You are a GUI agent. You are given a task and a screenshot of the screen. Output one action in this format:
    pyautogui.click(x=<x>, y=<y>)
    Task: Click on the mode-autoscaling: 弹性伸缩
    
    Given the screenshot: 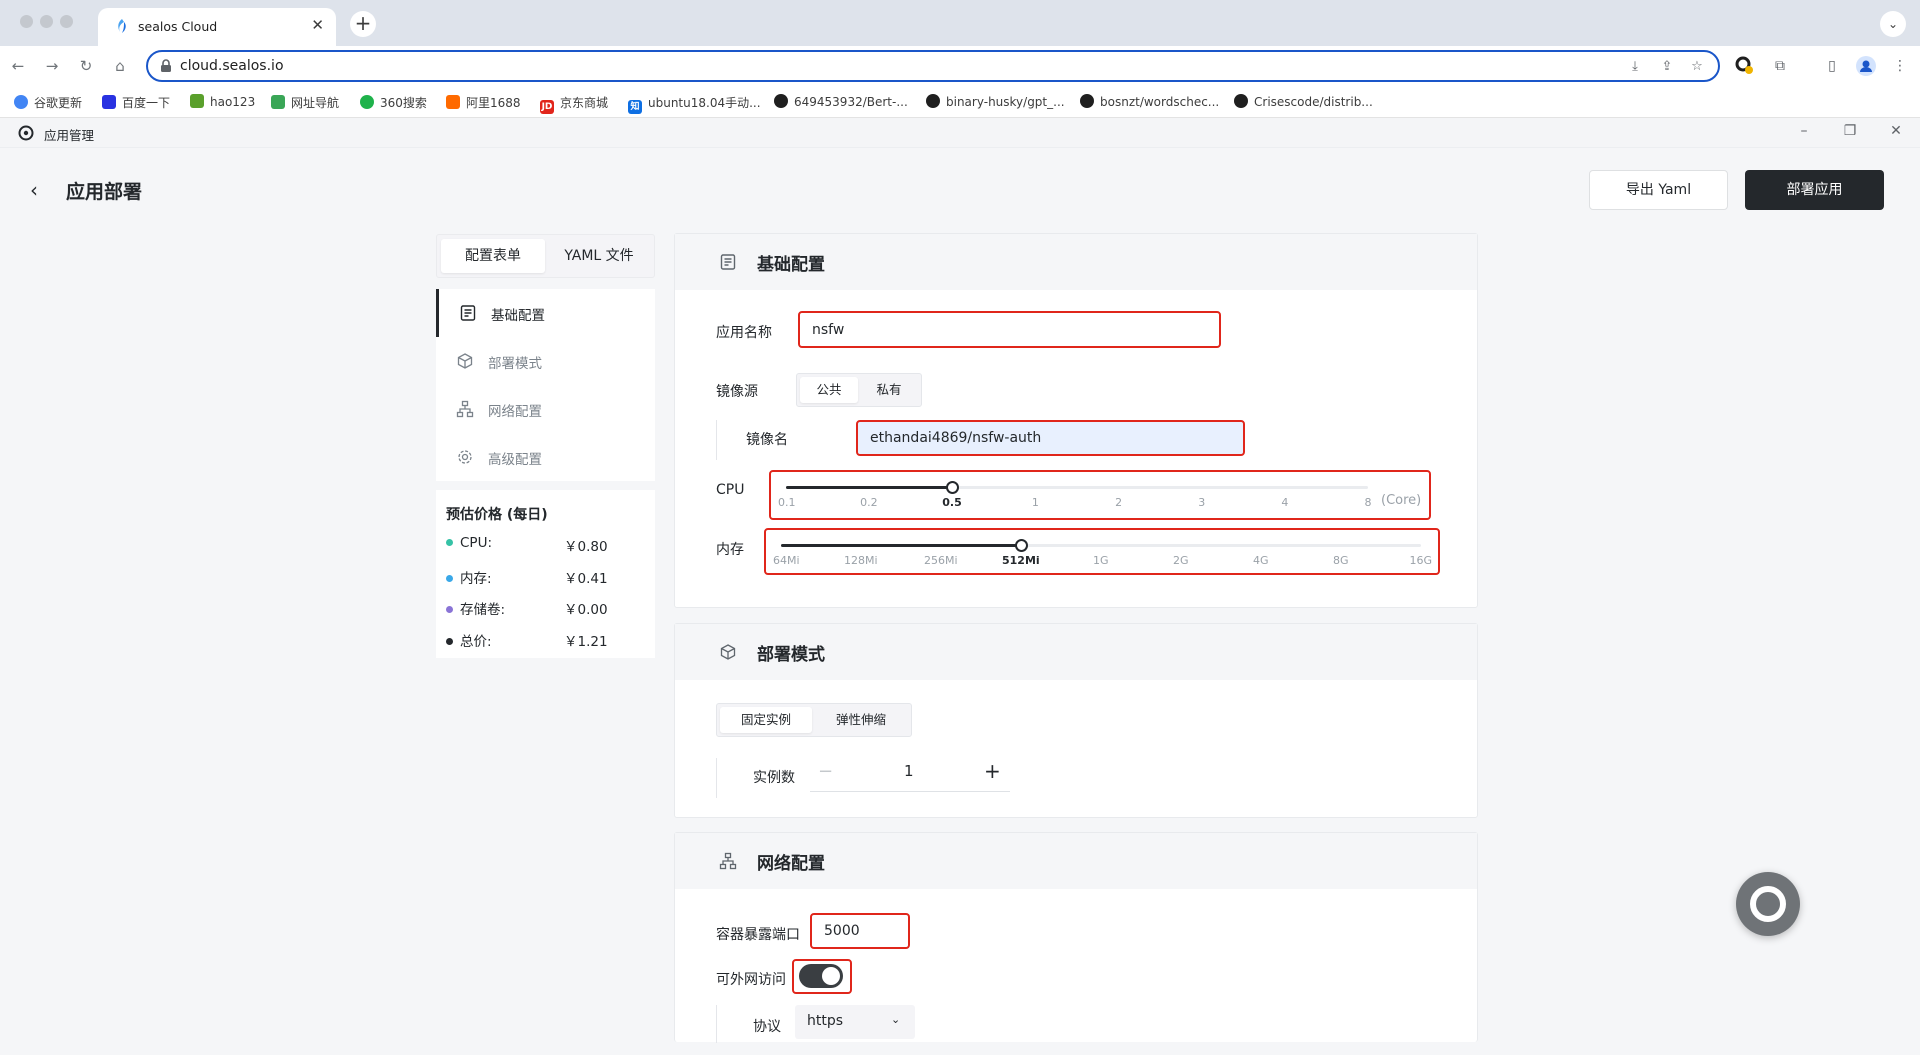 What is the action you would take?
    pyautogui.click(x=861, y=720)
    